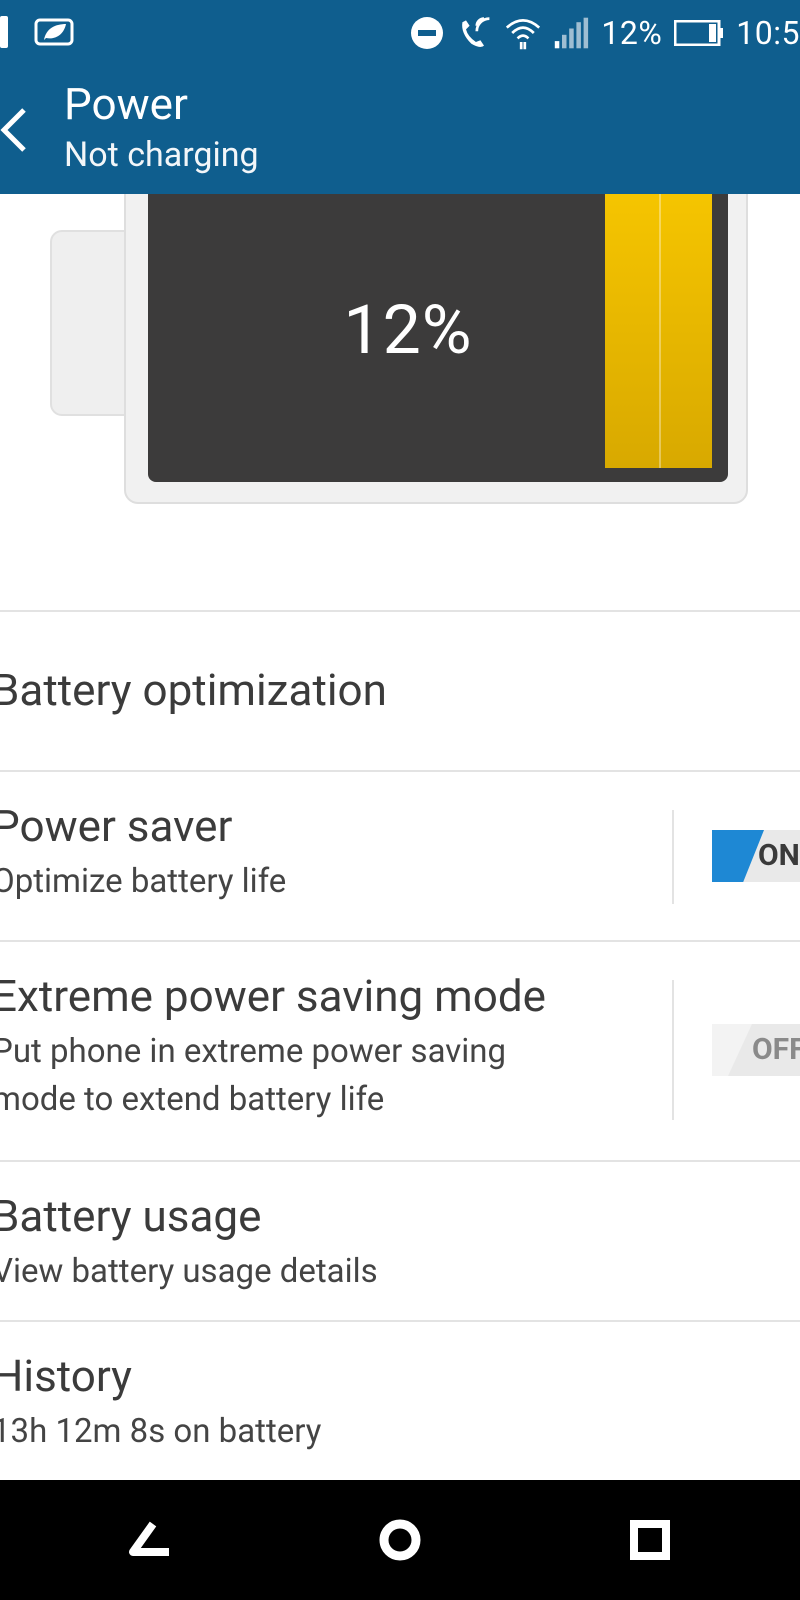 This screenshot has height=1600, width=800. I want to click on battery-level-label: 12%, so click(408, 330).